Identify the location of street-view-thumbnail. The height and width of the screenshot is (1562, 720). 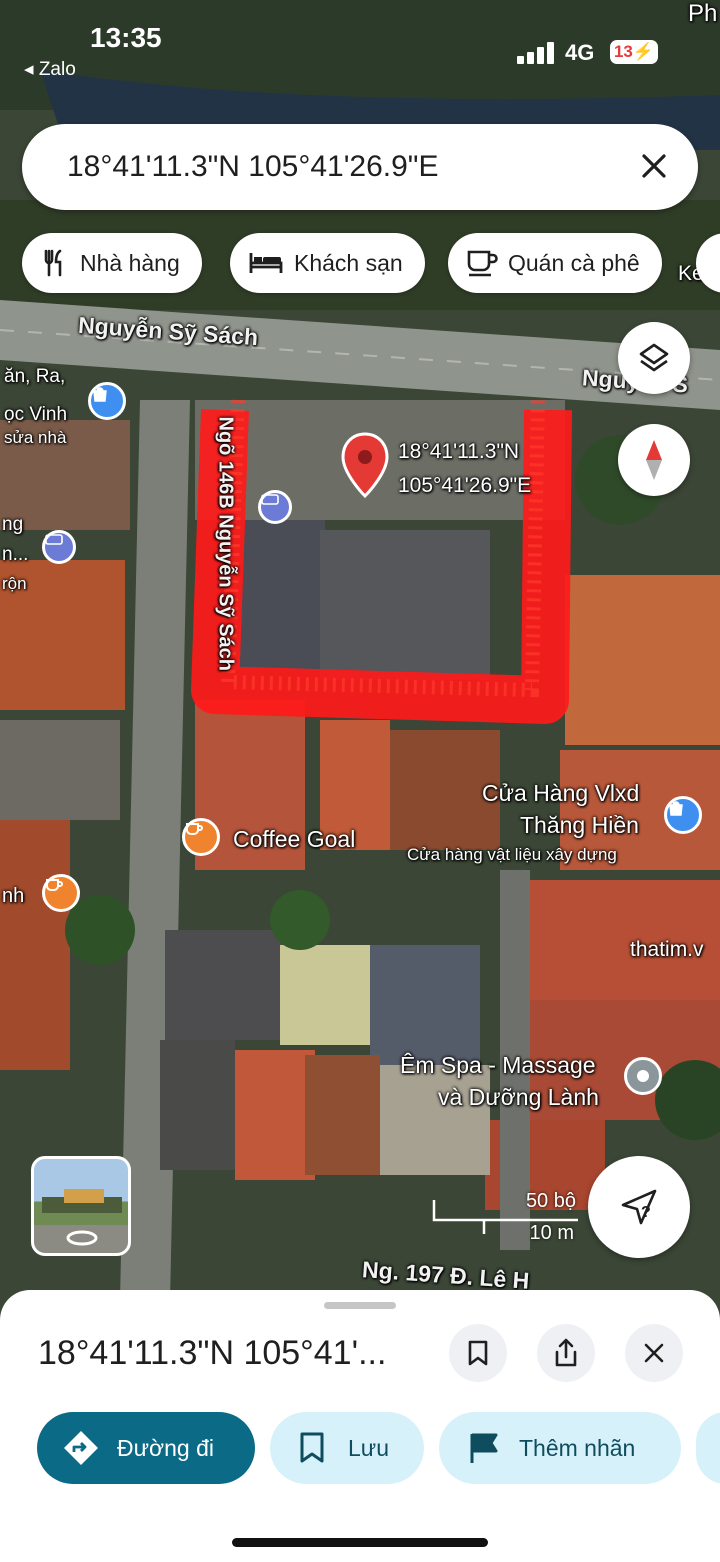
(81, 1206).